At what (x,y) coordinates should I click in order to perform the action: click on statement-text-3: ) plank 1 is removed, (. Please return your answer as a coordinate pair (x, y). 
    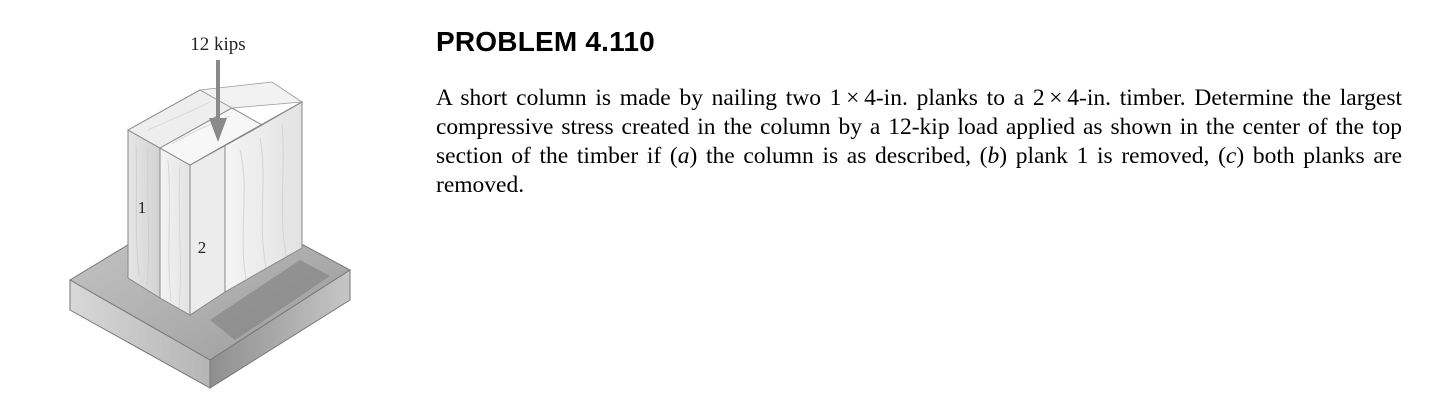
    Looking at the image, I should click on (1112, 156).